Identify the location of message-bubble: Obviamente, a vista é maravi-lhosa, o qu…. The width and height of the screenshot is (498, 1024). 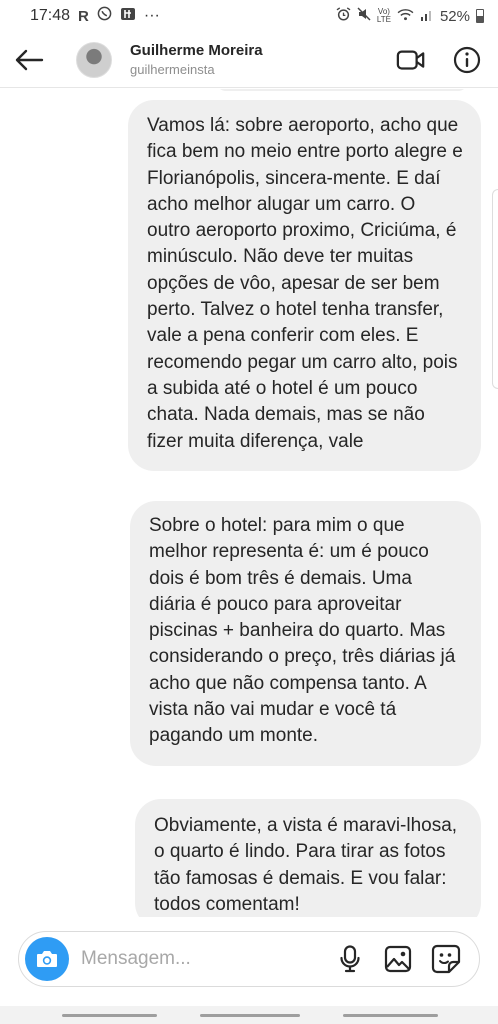
(308, 858).